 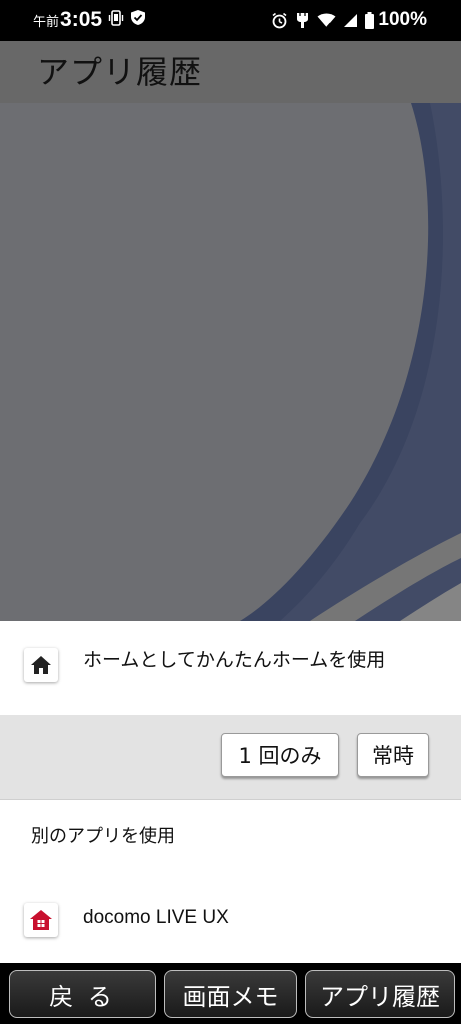 What do you see at coordinates (81, 19) in the screenshot?
I see `clock: 3:05` at bounding box center [81, 19].